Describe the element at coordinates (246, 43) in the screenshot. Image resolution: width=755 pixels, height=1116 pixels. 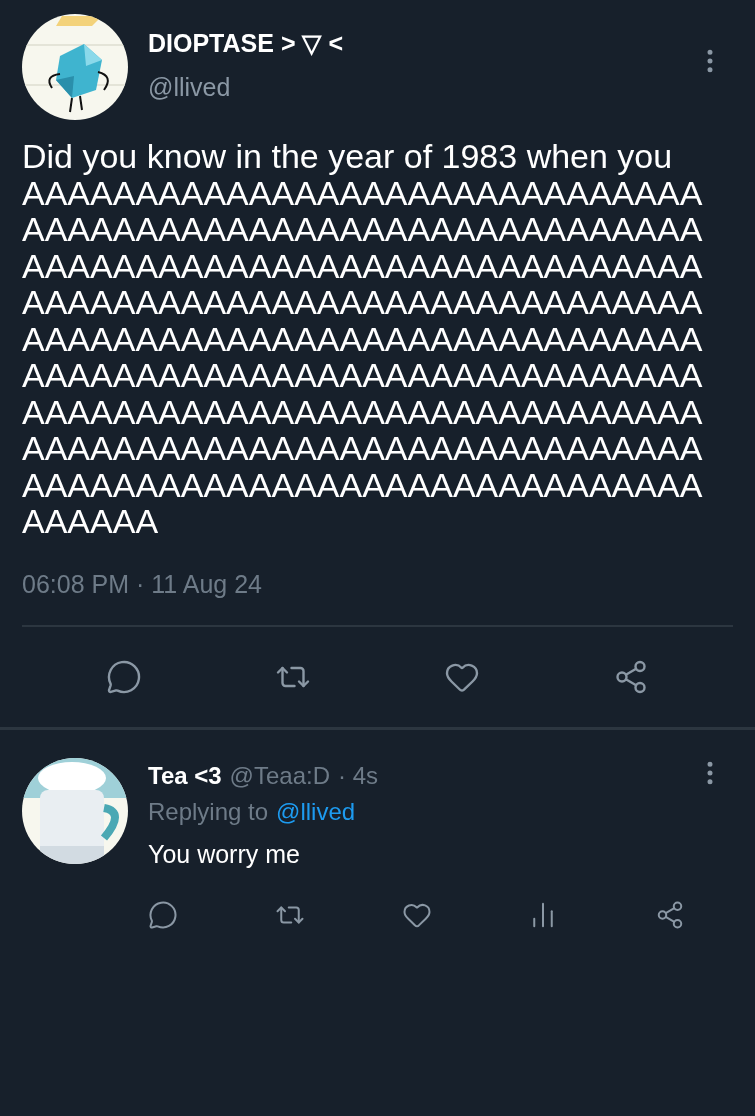
I see `display-name: DIOPTASE > ▽ <` at that location.